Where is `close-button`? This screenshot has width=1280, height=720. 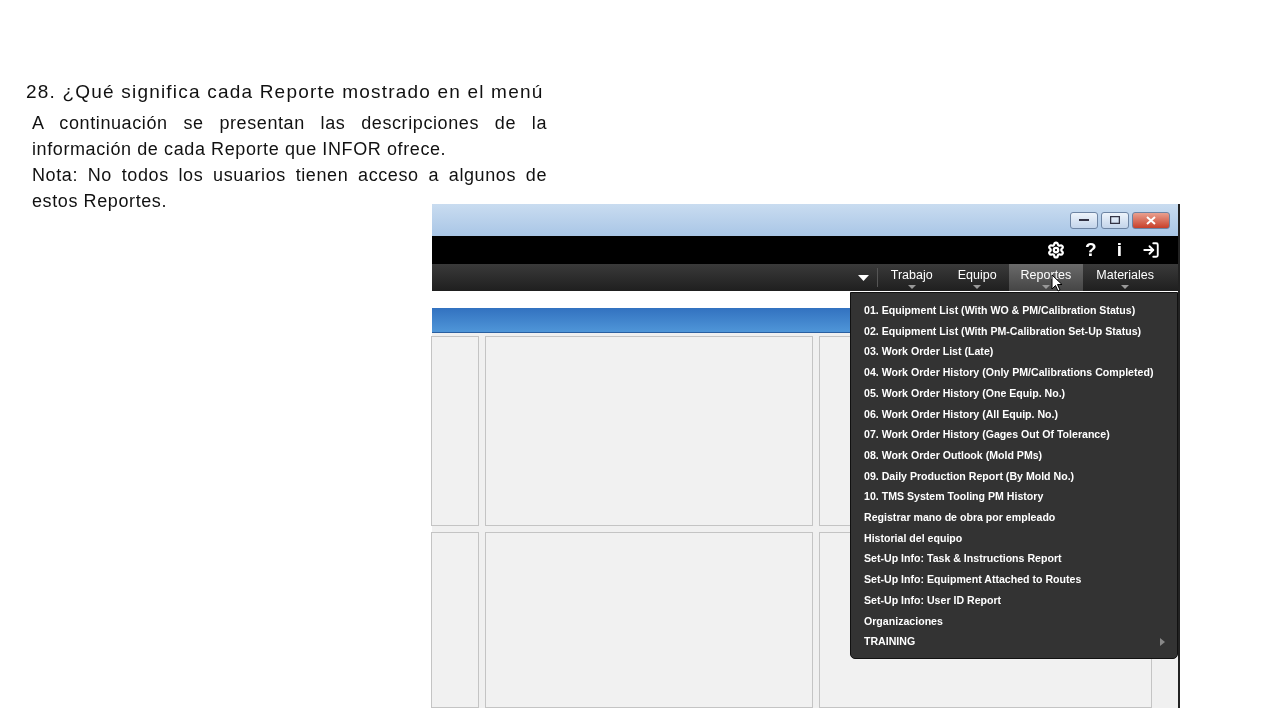 close-button is located at coordinates (1151, 220).